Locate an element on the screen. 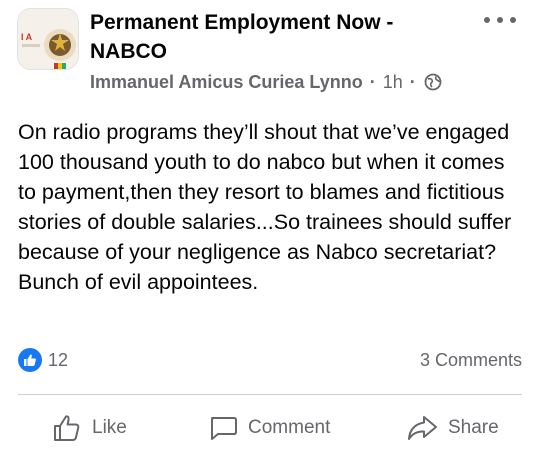  reactions-row: 12 3 Comments is located at coordinates (270, 360).